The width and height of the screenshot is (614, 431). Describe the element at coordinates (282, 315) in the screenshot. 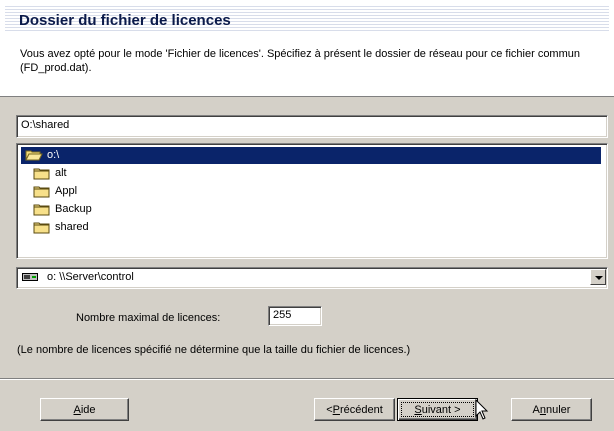

I see `max-licenses-value: 255` at that location.